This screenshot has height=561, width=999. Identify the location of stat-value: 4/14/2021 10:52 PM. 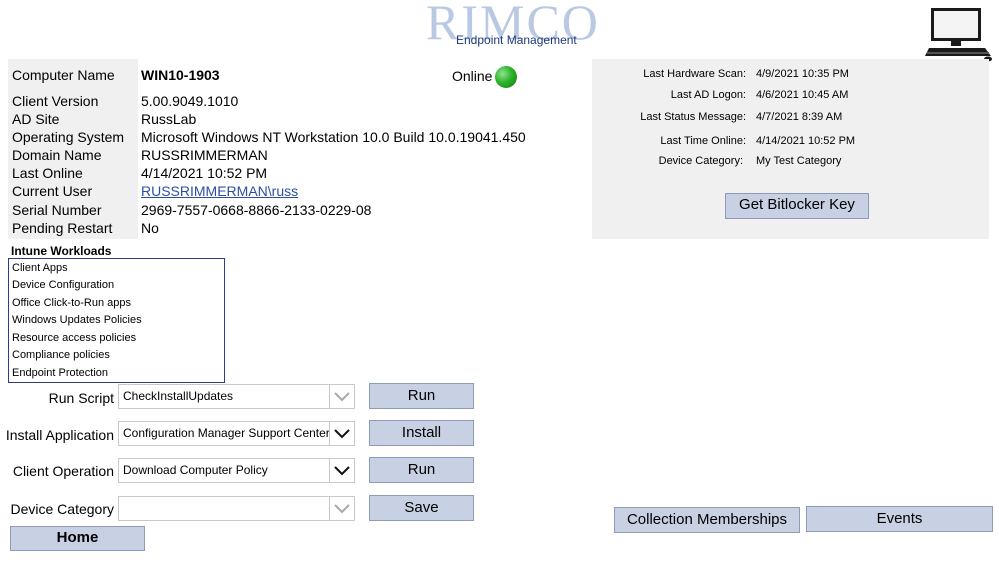
(806, 141).